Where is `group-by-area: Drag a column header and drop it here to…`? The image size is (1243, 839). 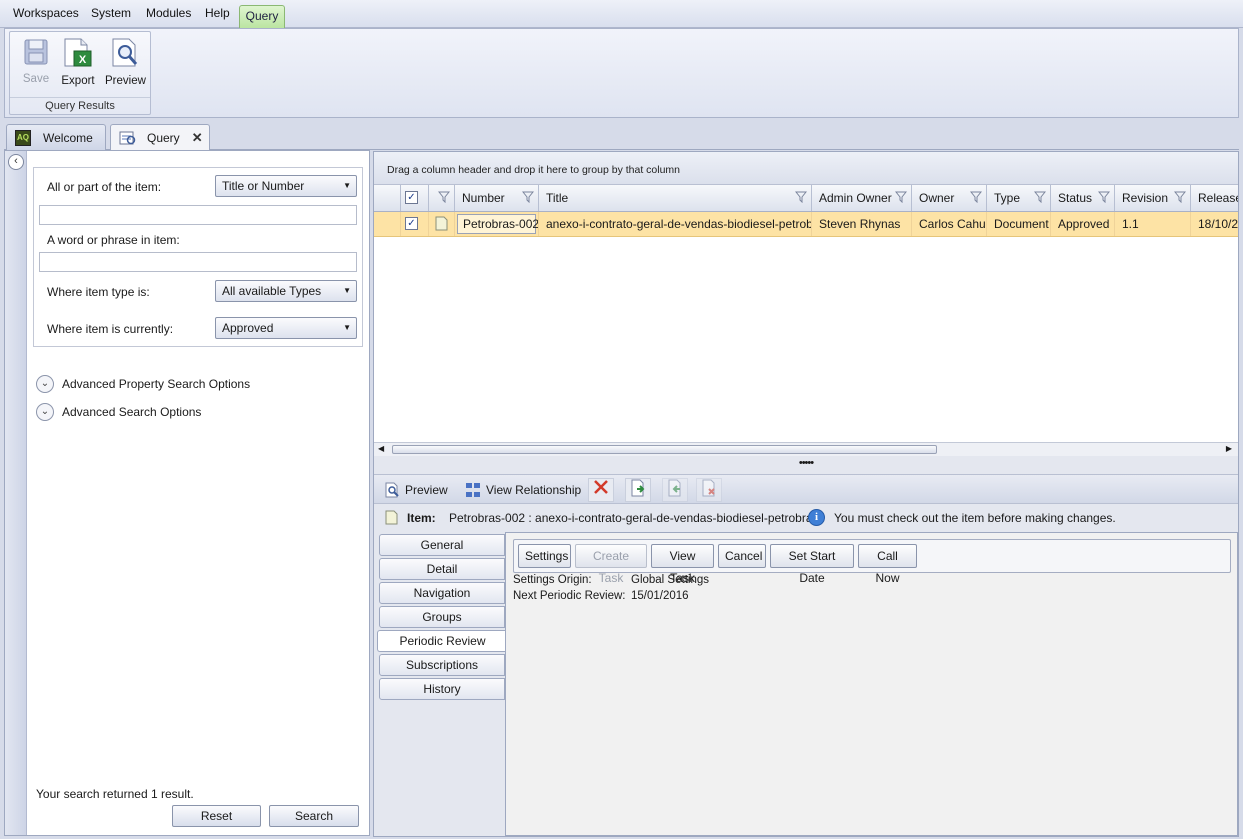
group-by-area: Drag a column header and drop it here to… is located at coordinates (806, 168).